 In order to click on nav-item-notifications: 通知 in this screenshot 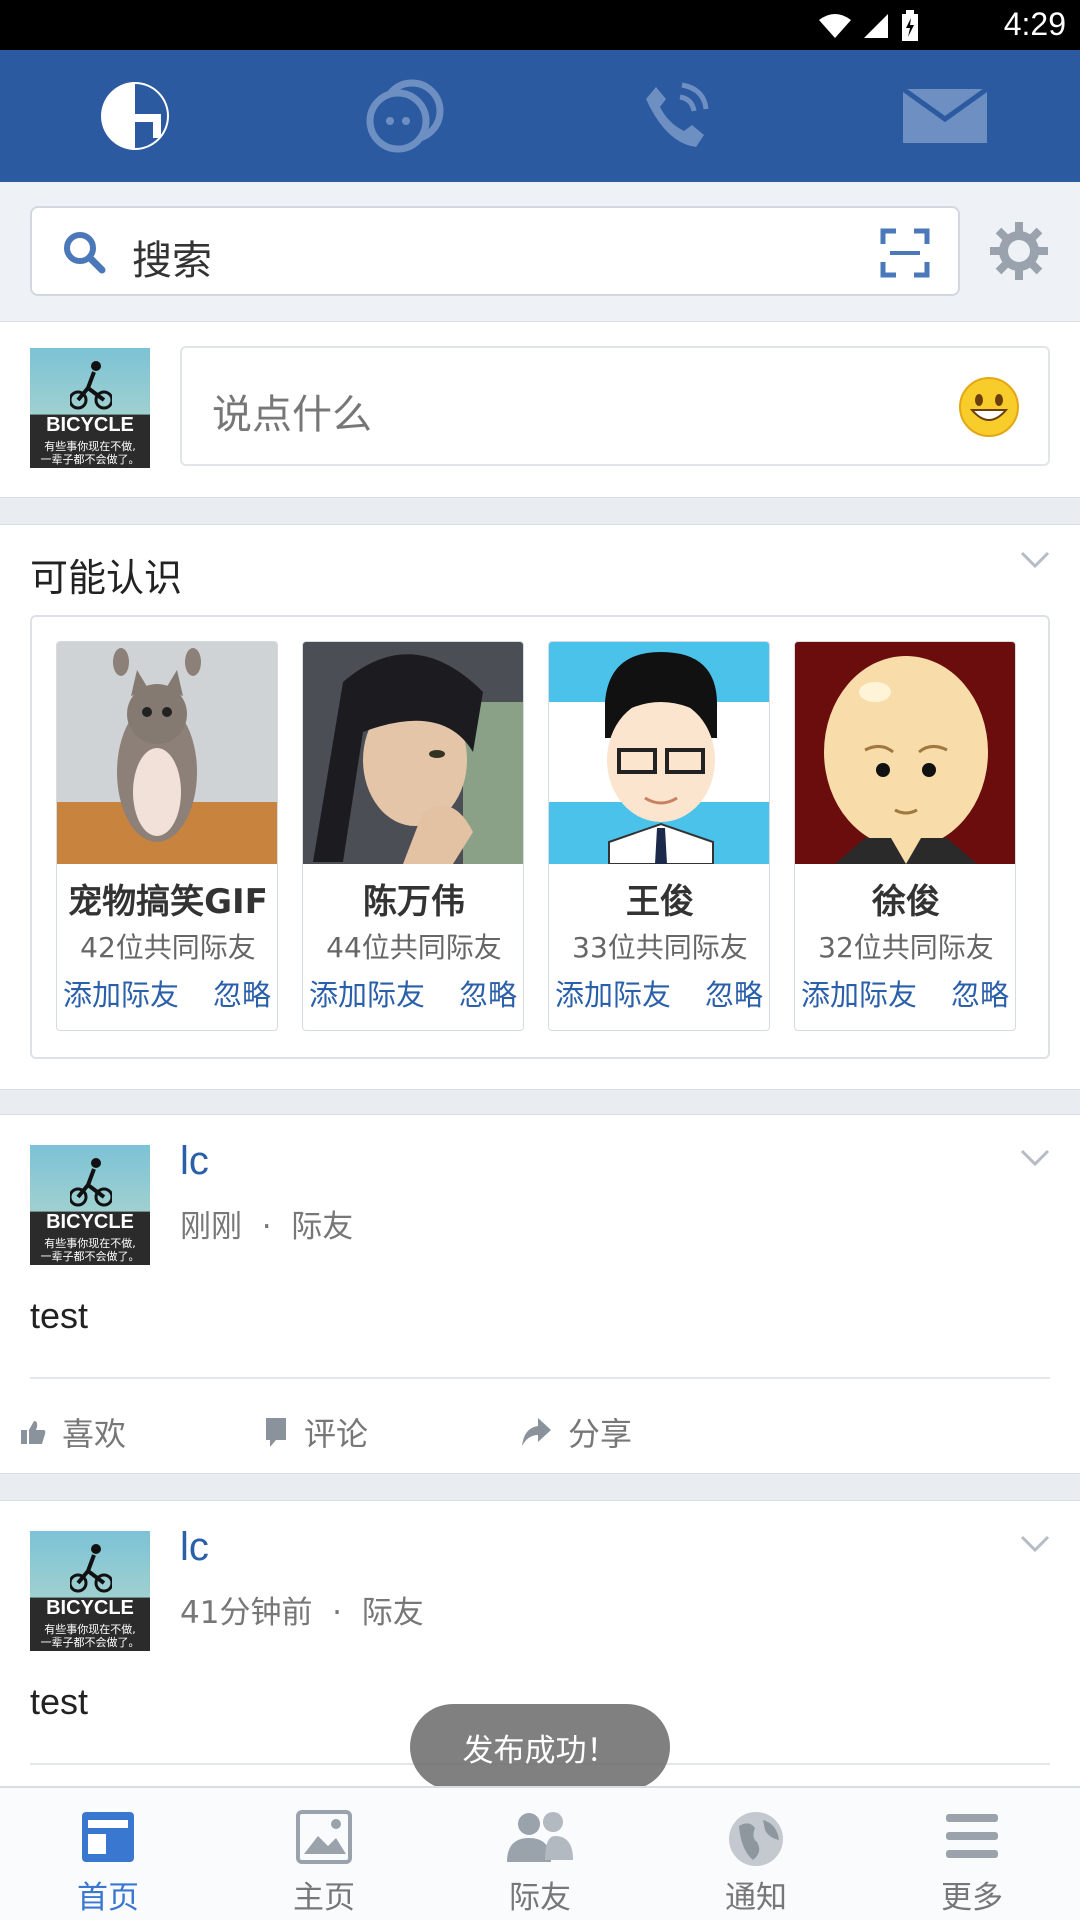, I will do `click(756, 1854)`.